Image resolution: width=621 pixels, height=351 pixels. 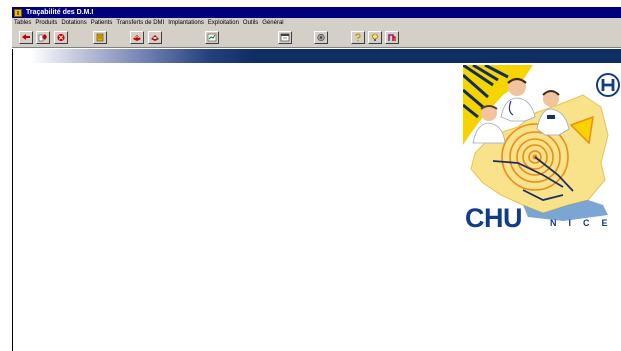 I want to click on delete-record-button, so click(x=61, y=37).